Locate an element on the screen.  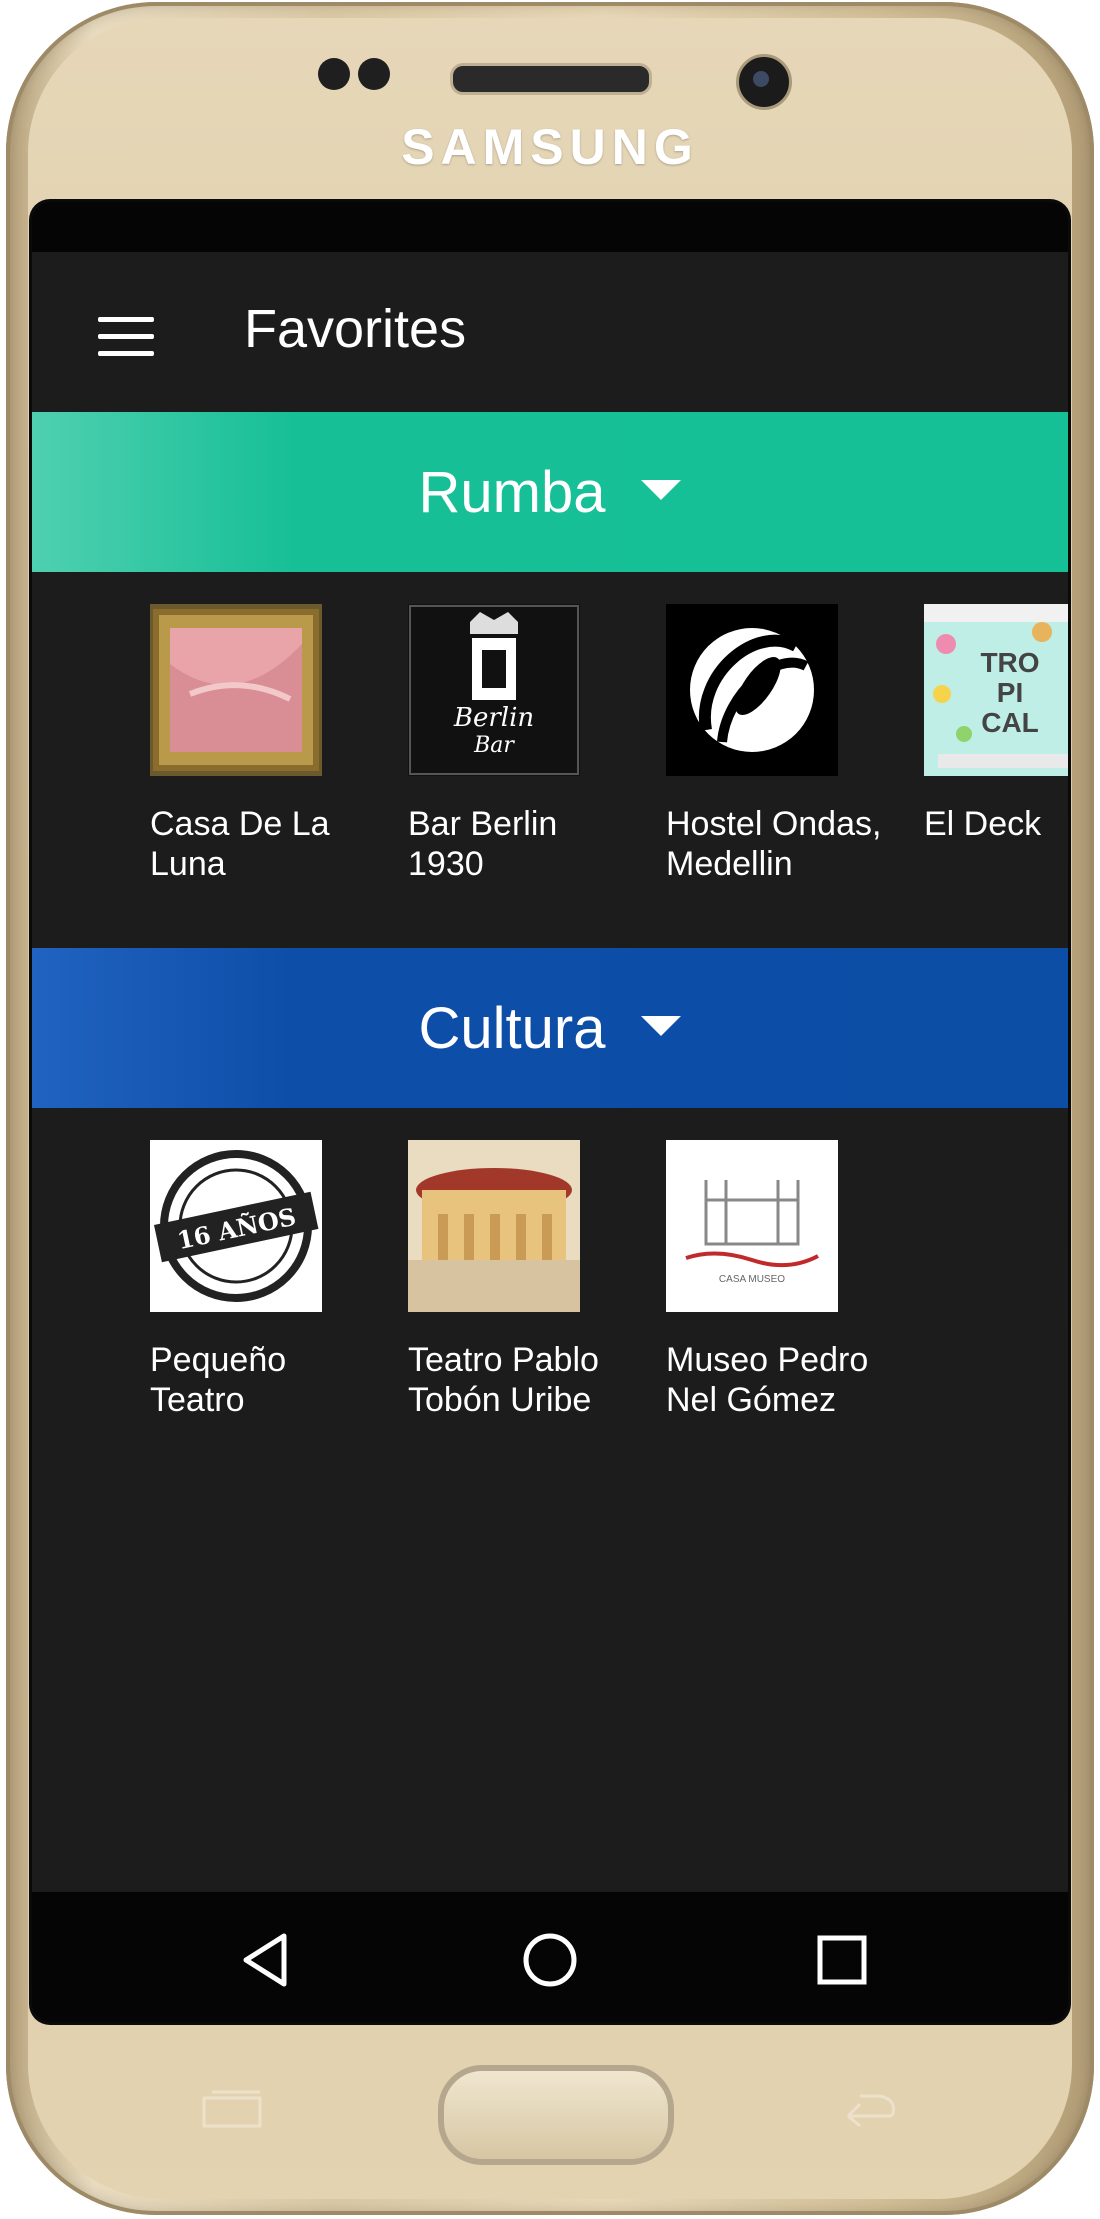
back-icon is located at coordinates (266, 1960).